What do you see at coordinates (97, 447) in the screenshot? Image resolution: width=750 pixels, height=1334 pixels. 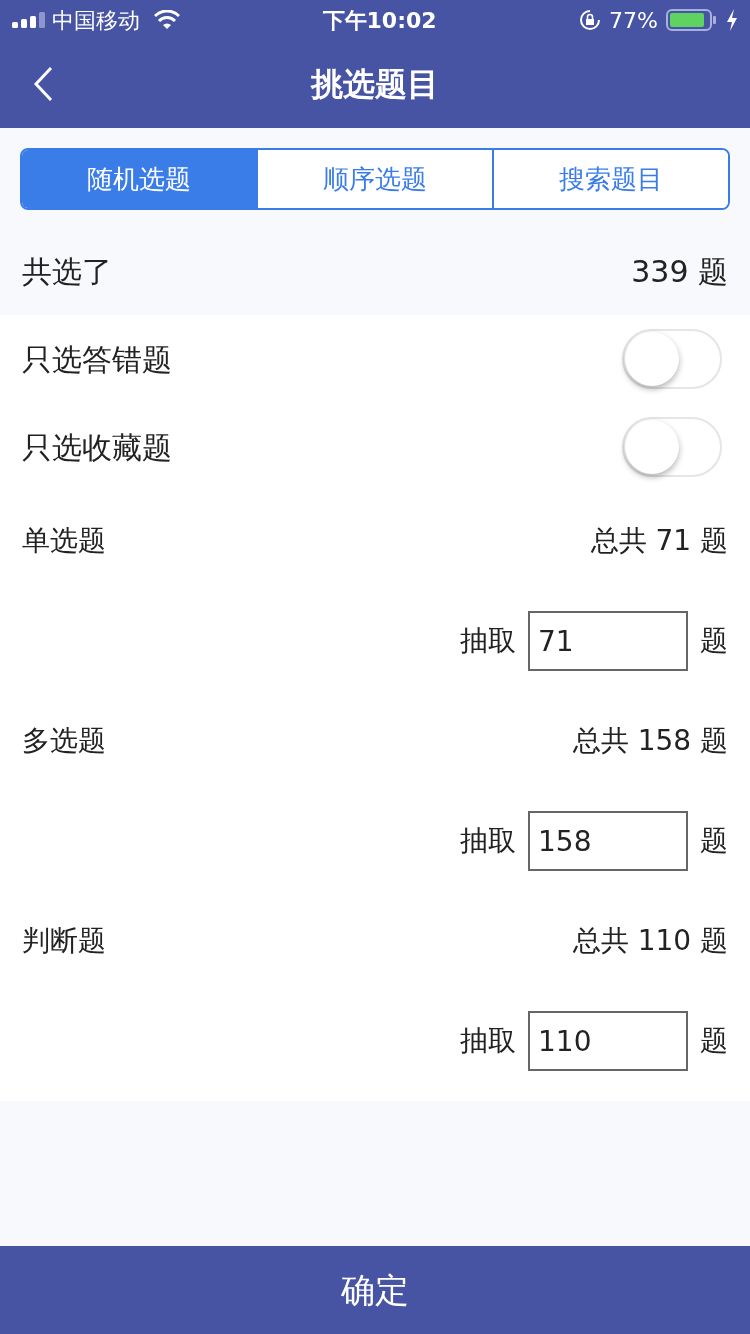 I see `switch-label: 只选收藏题` at bounding box center [97, 447].